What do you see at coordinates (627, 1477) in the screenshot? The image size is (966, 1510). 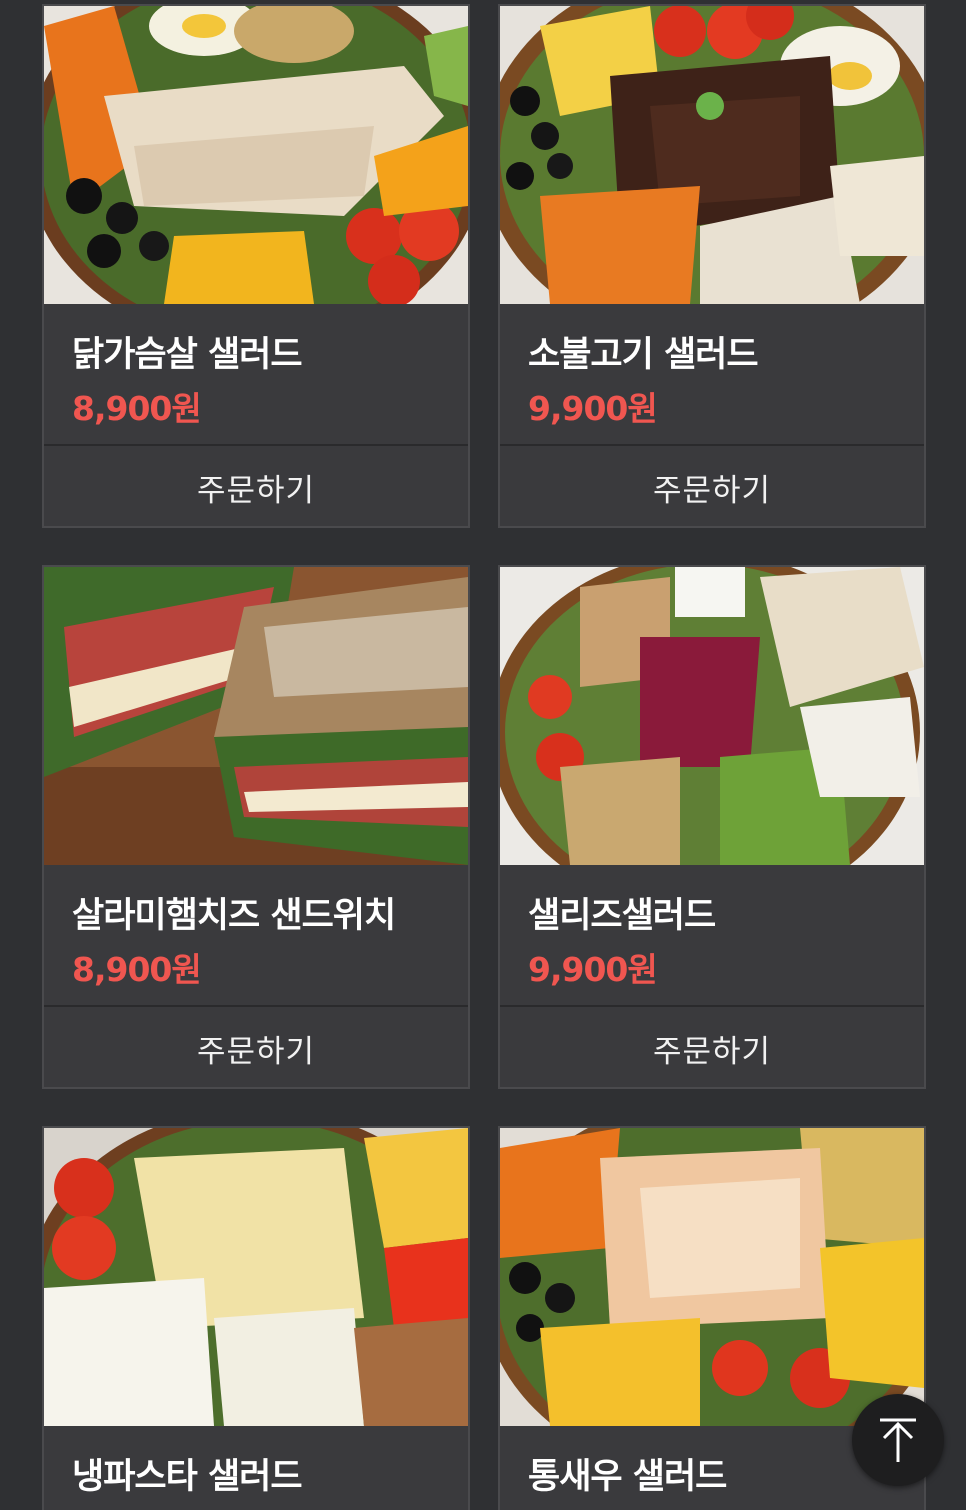 I see `product-name: 통새우 샐러드` at bounding box center [627, 1477].